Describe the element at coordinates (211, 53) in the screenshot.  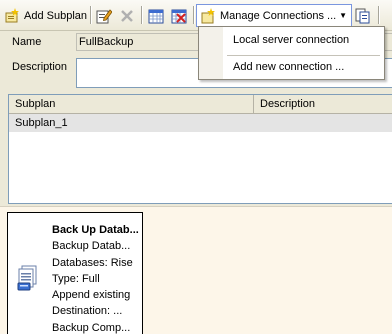
I see `menu-gutter` at that location.